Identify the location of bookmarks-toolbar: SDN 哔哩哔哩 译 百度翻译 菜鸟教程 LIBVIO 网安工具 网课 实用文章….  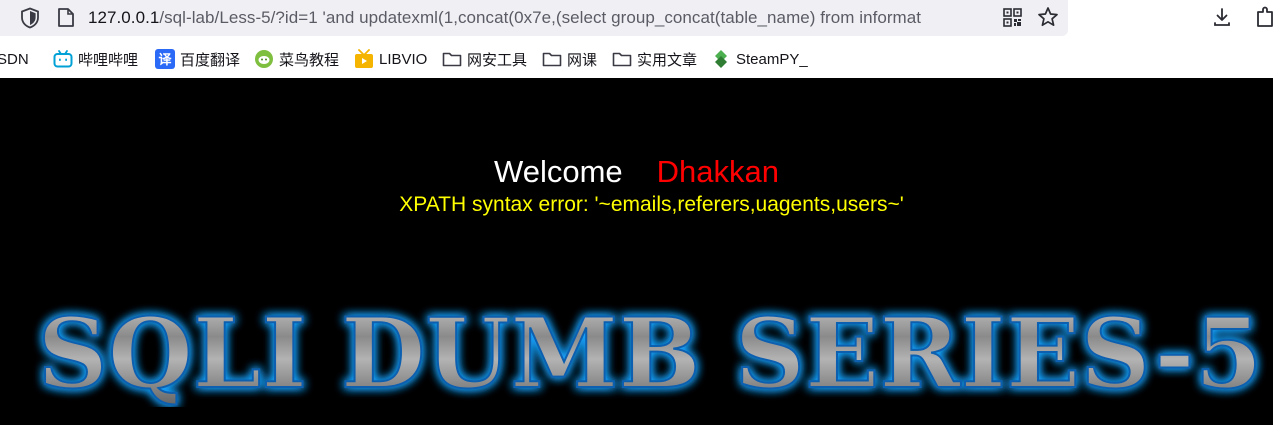
(636, 59).